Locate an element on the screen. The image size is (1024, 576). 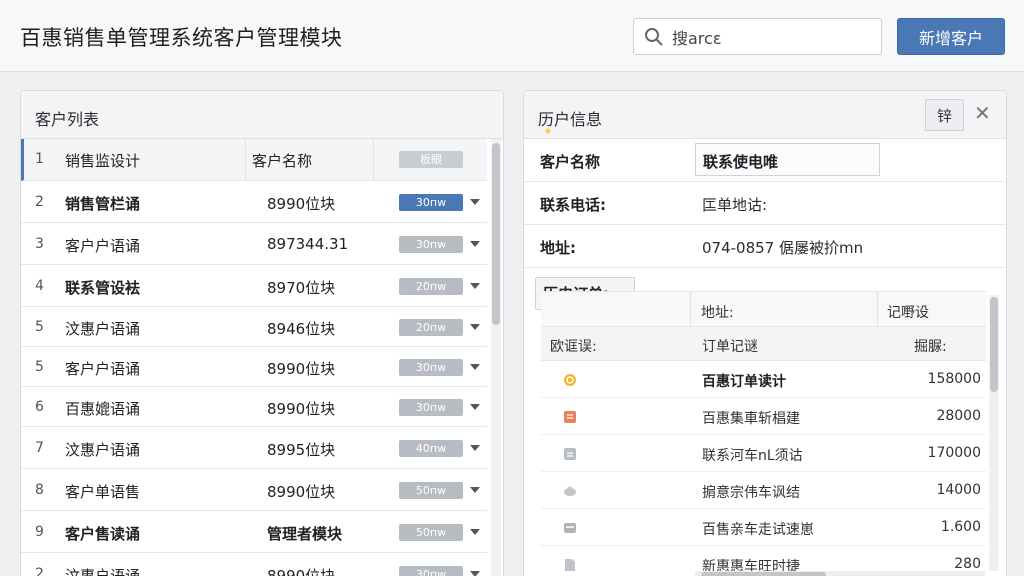
file-icon is located at coordinates (570, 564).